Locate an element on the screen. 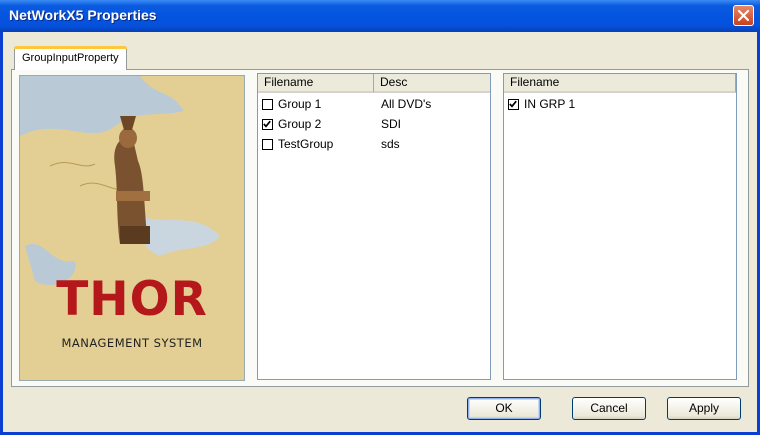 Image resolution: width=760 pixels, height=435 pixels. group-2-checkbox is located at coordinates (267, 124).